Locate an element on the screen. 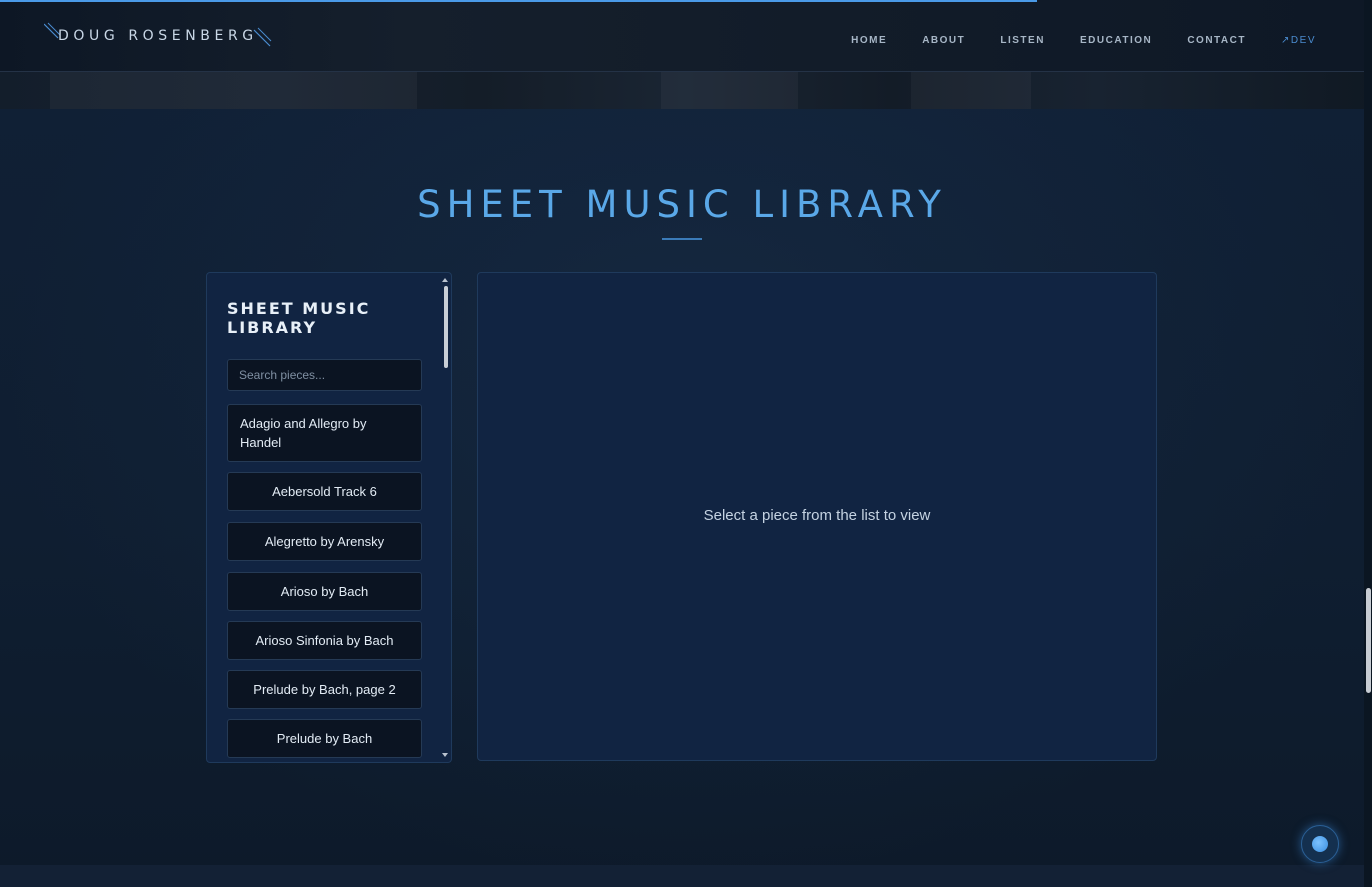 This screenshot has width=1372, height=887. title-divider is located at coordinates (682, 239).